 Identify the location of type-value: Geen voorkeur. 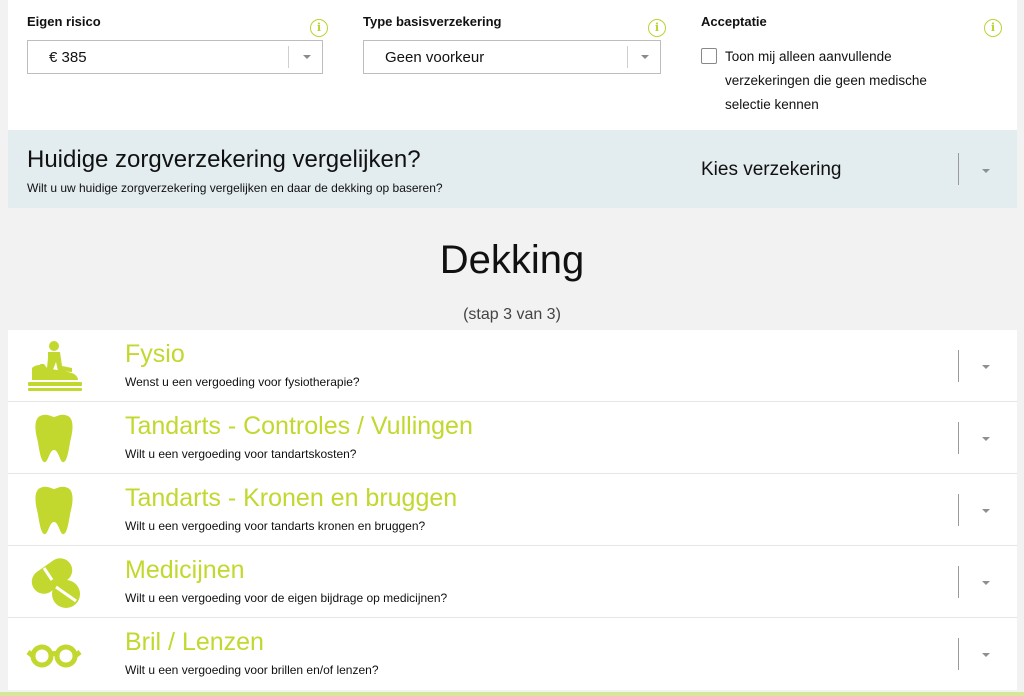
(435, 57).